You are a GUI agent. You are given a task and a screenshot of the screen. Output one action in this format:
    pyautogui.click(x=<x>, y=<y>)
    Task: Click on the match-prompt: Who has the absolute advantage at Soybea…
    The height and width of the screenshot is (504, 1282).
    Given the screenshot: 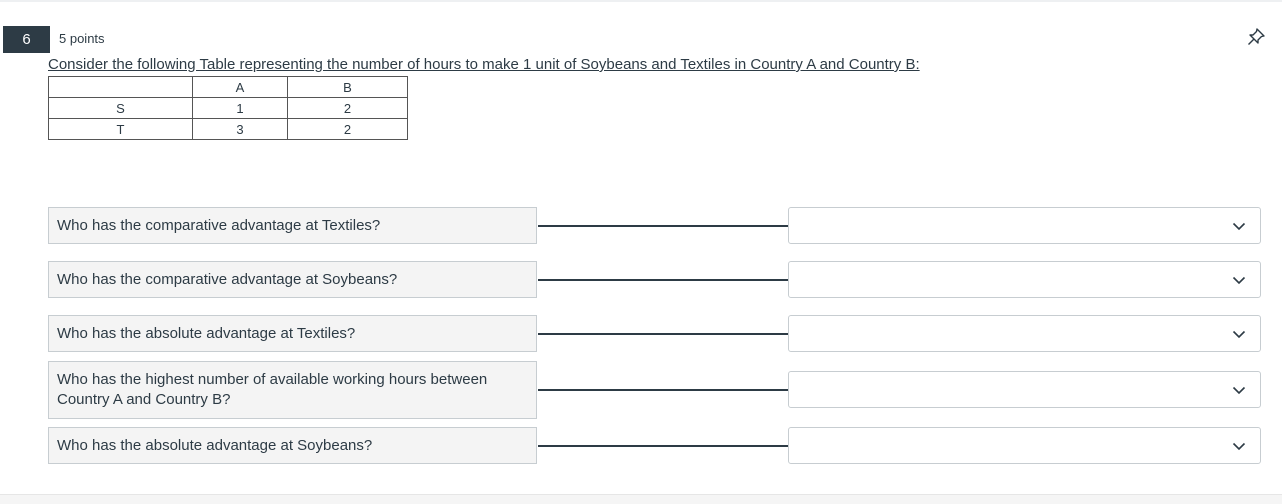 What is the action you would take?
    pyautogui.click(x=292, y=445)
    